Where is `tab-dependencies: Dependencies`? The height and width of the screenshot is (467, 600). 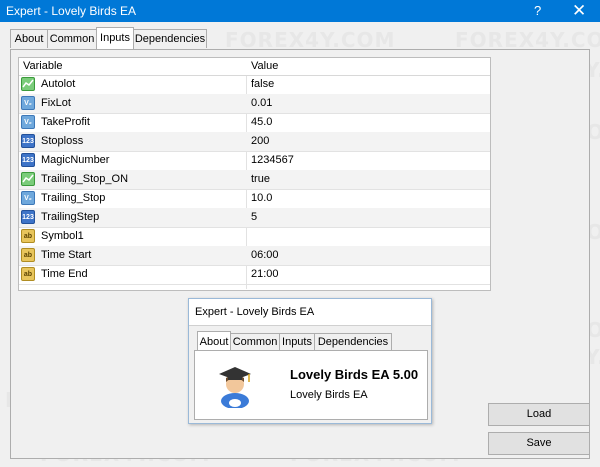 tab-dependencies: Dependencies is located at coordinates (170, 38).